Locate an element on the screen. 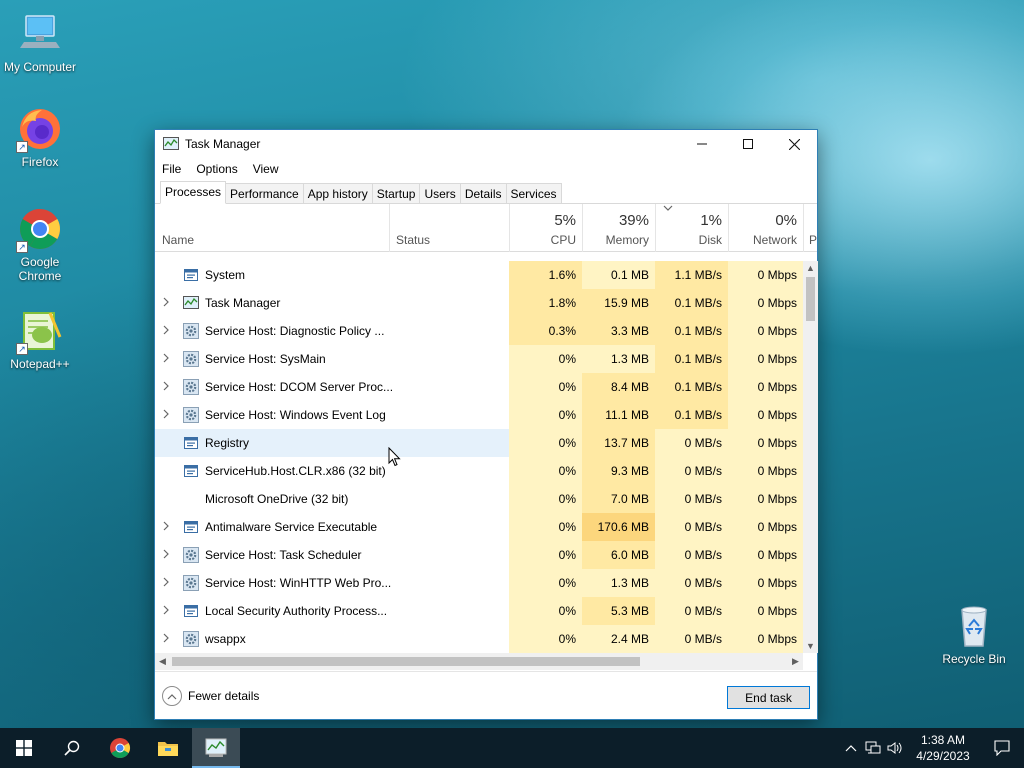 This screenshot has width=1024, height=768. column-memory: 39% Memory is located at coordinates (618, 228).